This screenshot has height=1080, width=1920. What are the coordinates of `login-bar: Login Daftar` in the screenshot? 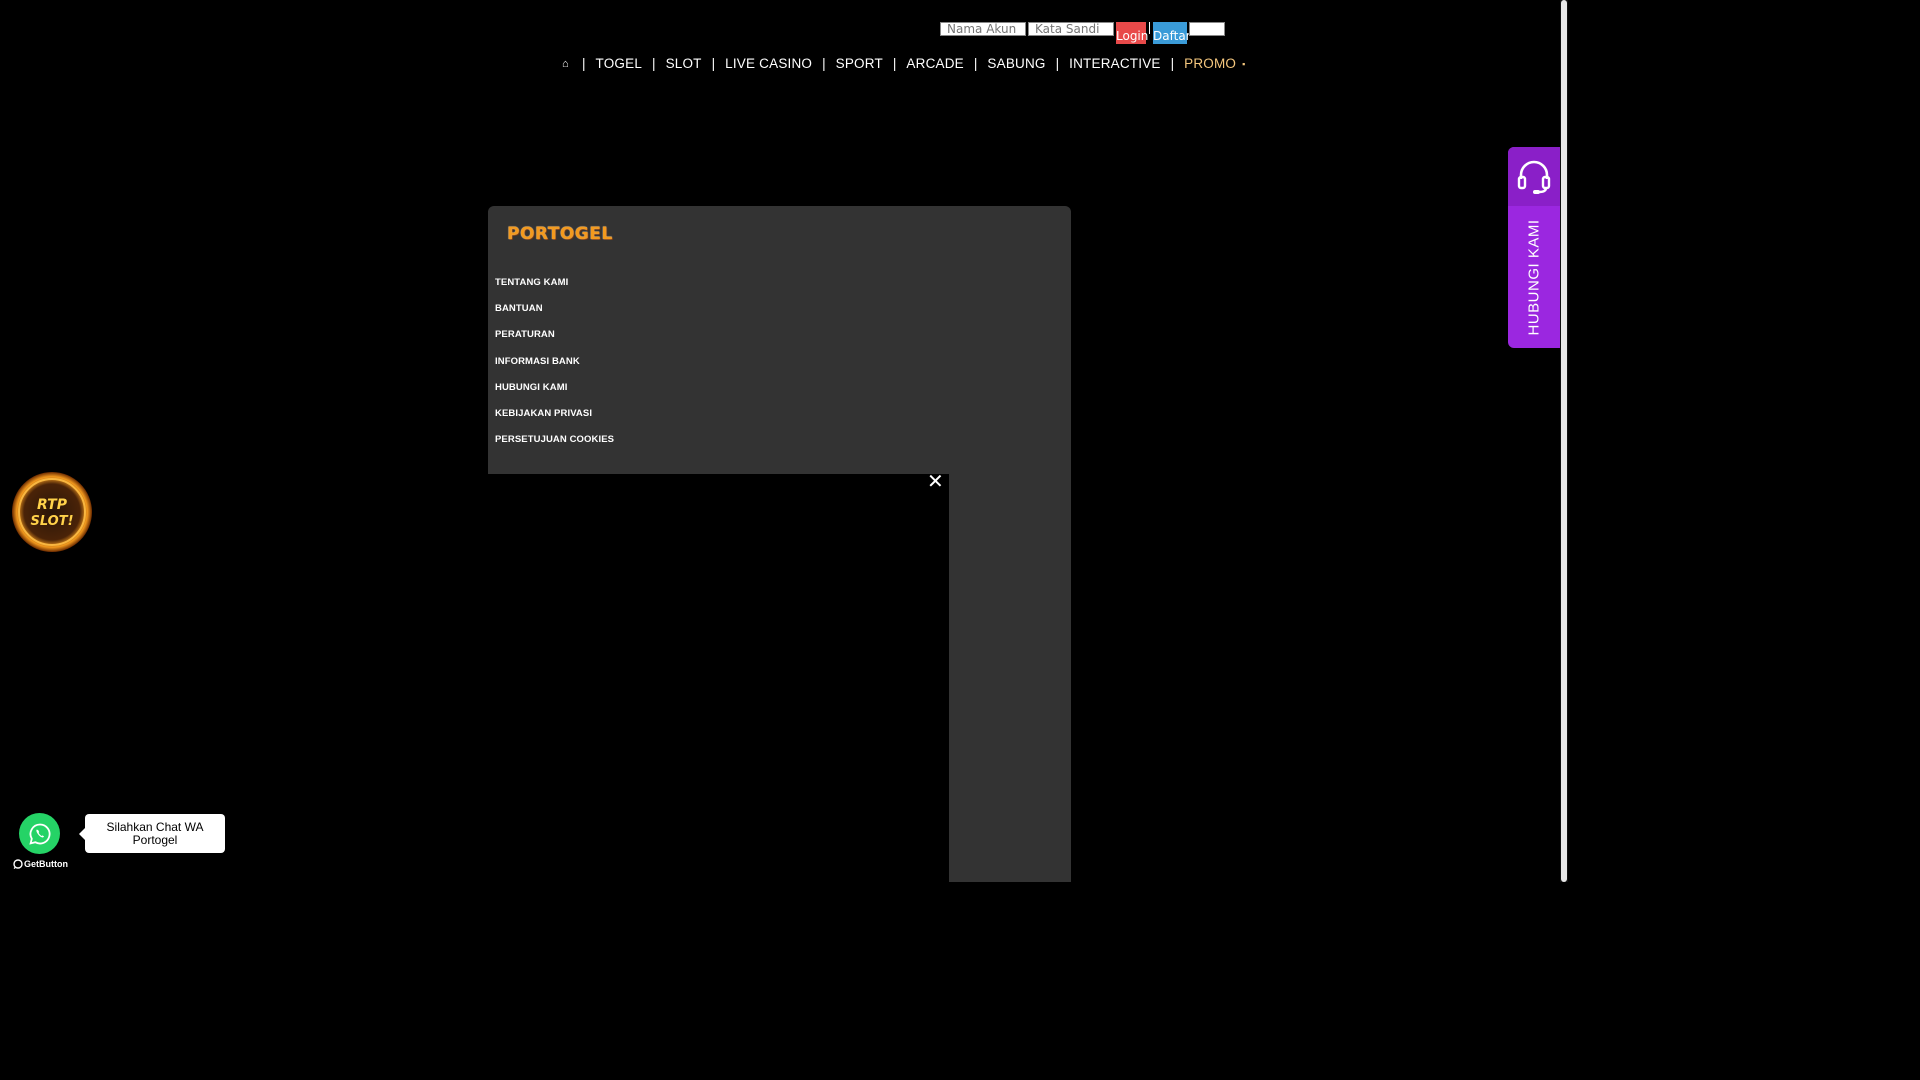 It's located at (1082, 33).